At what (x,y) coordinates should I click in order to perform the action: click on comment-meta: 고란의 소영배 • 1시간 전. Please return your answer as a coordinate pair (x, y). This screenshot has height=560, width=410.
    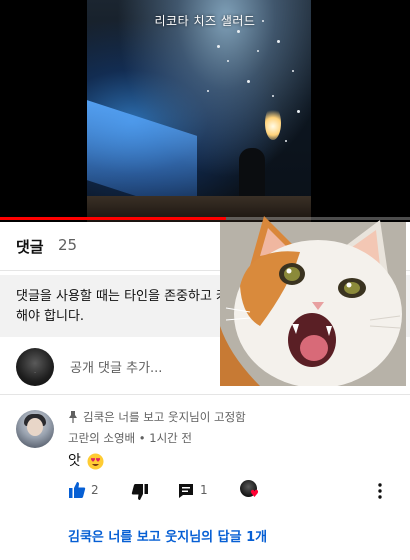
    Looking at the image, I should click on (130, 438).